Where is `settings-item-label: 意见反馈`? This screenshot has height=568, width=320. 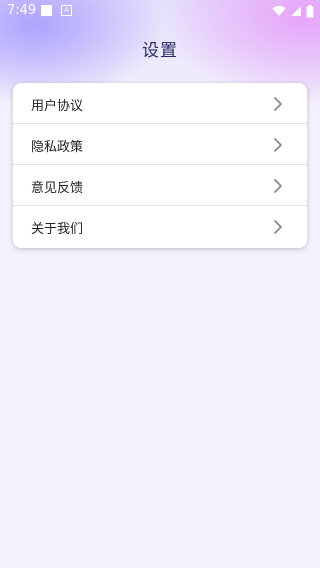 settings-item-label: 意见反馈 is located at coordinates (57, 188).